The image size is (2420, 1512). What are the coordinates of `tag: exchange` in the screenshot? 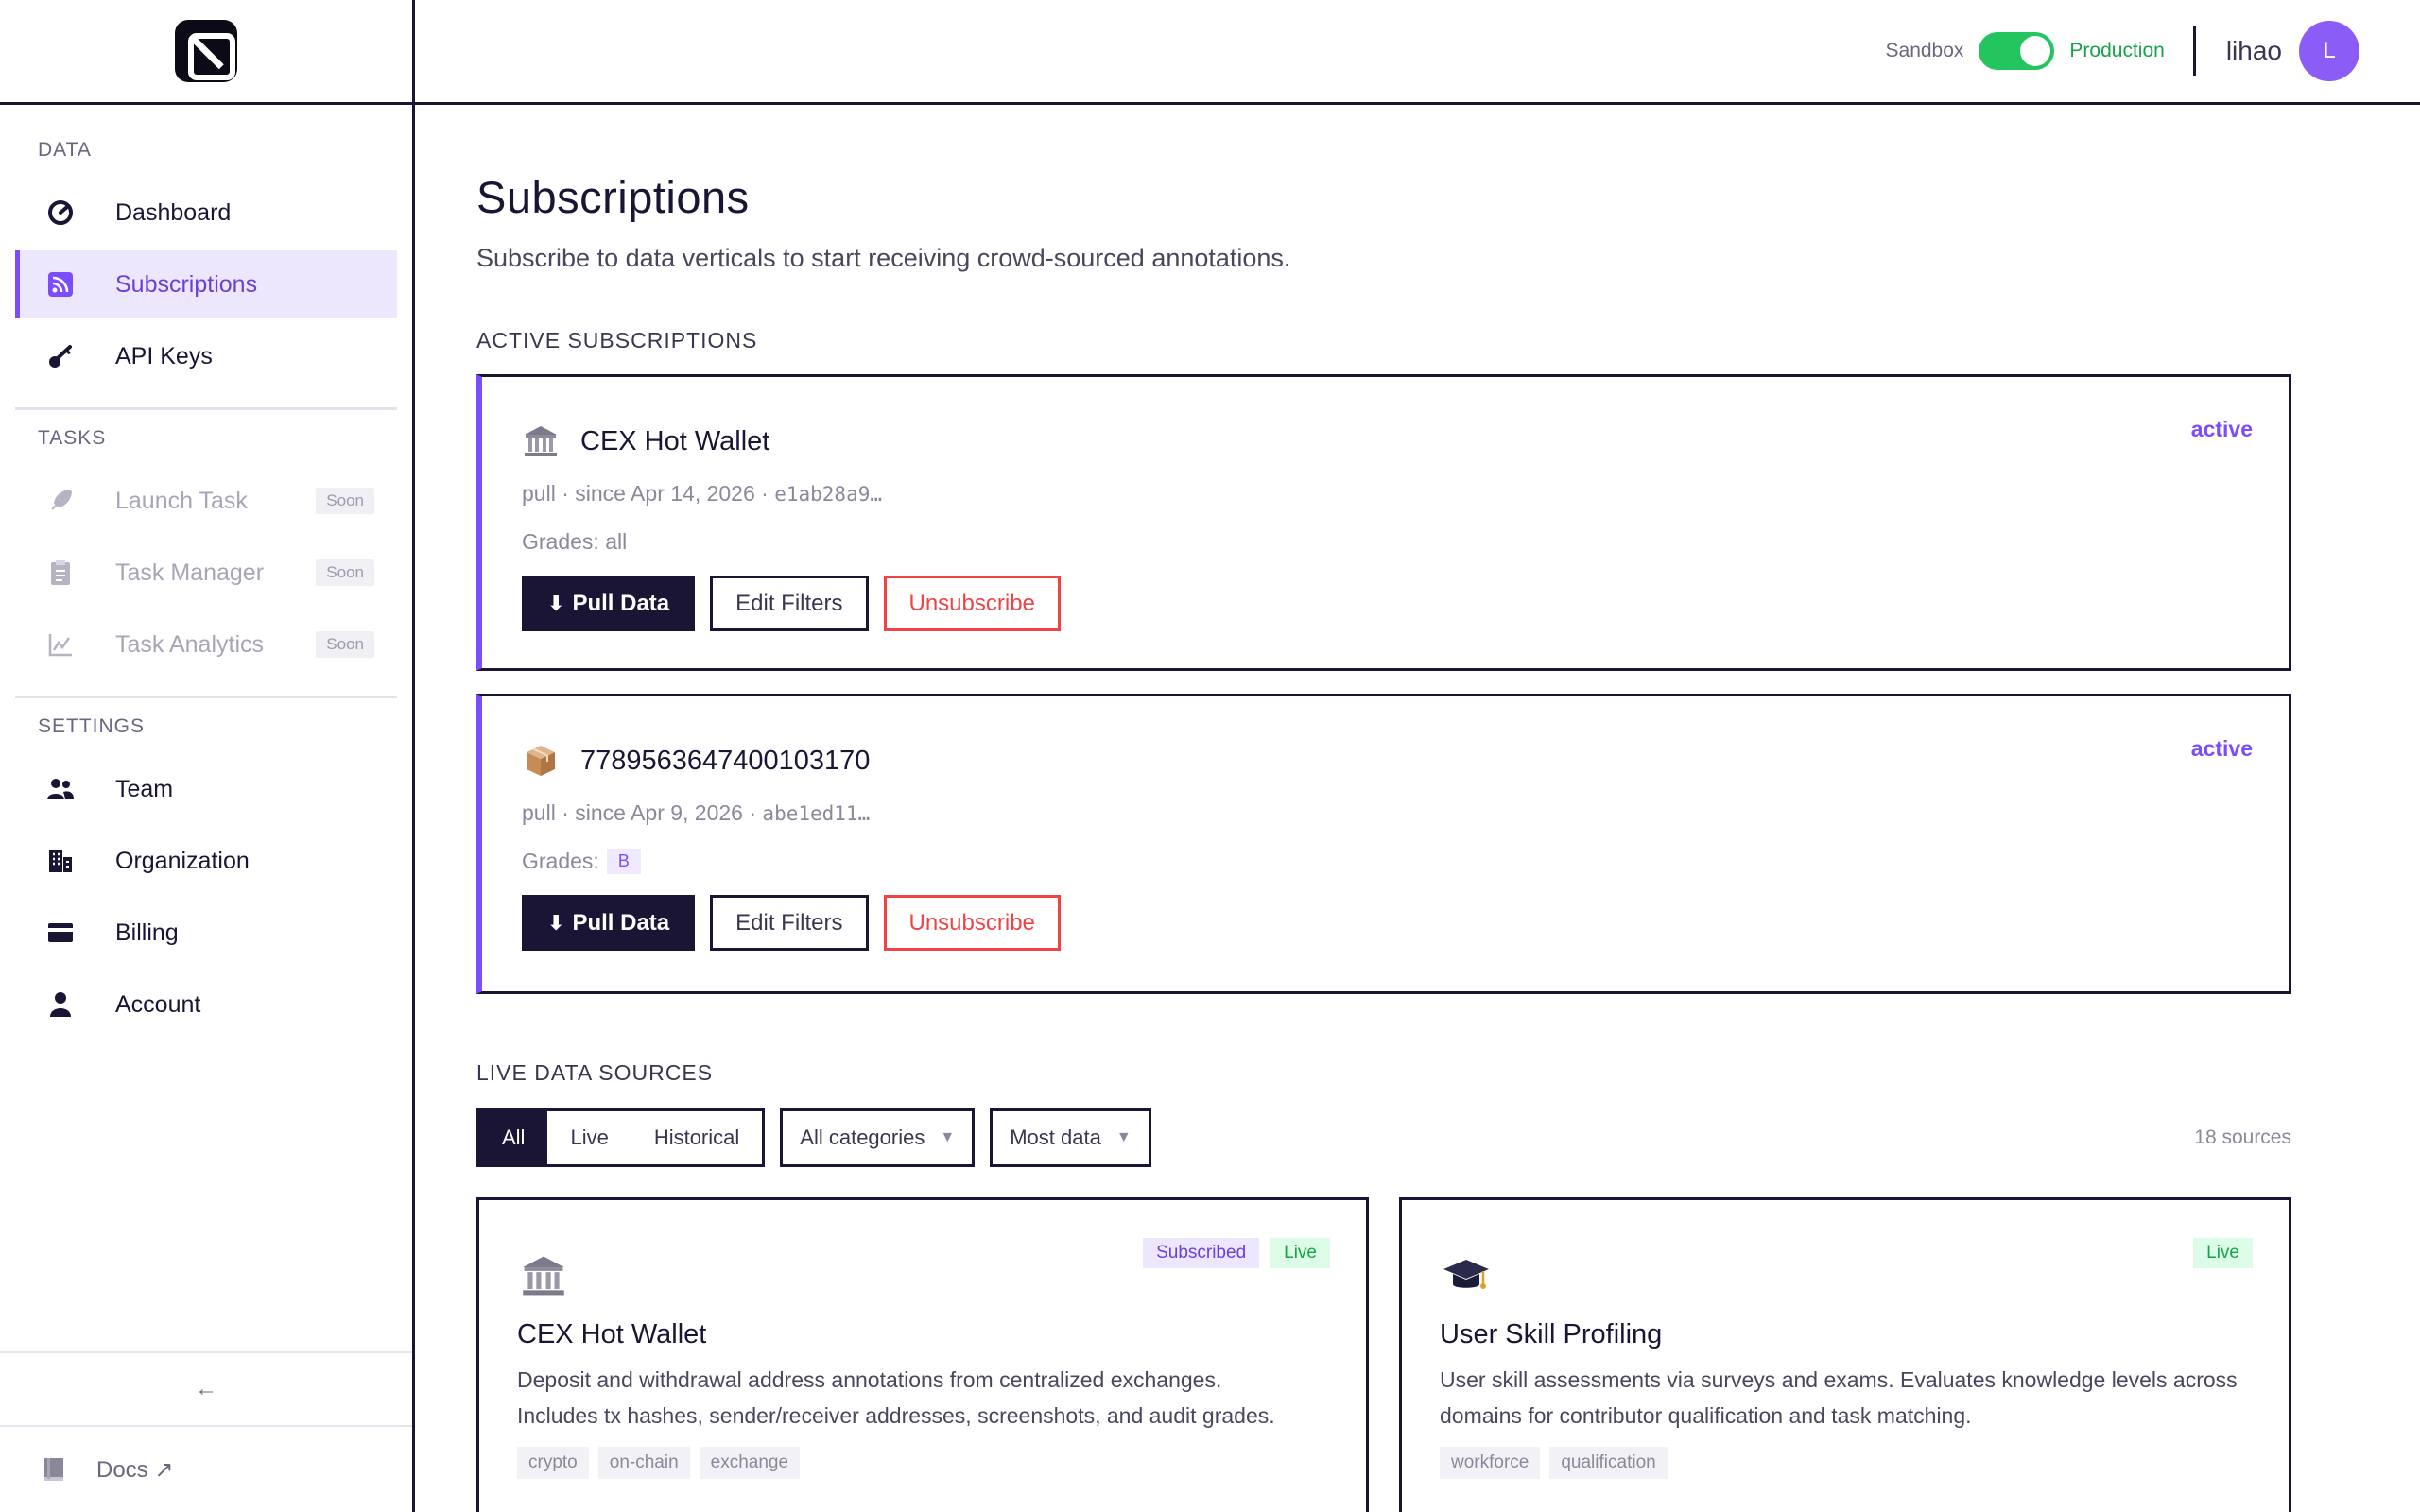 It's located at (750, 1463).